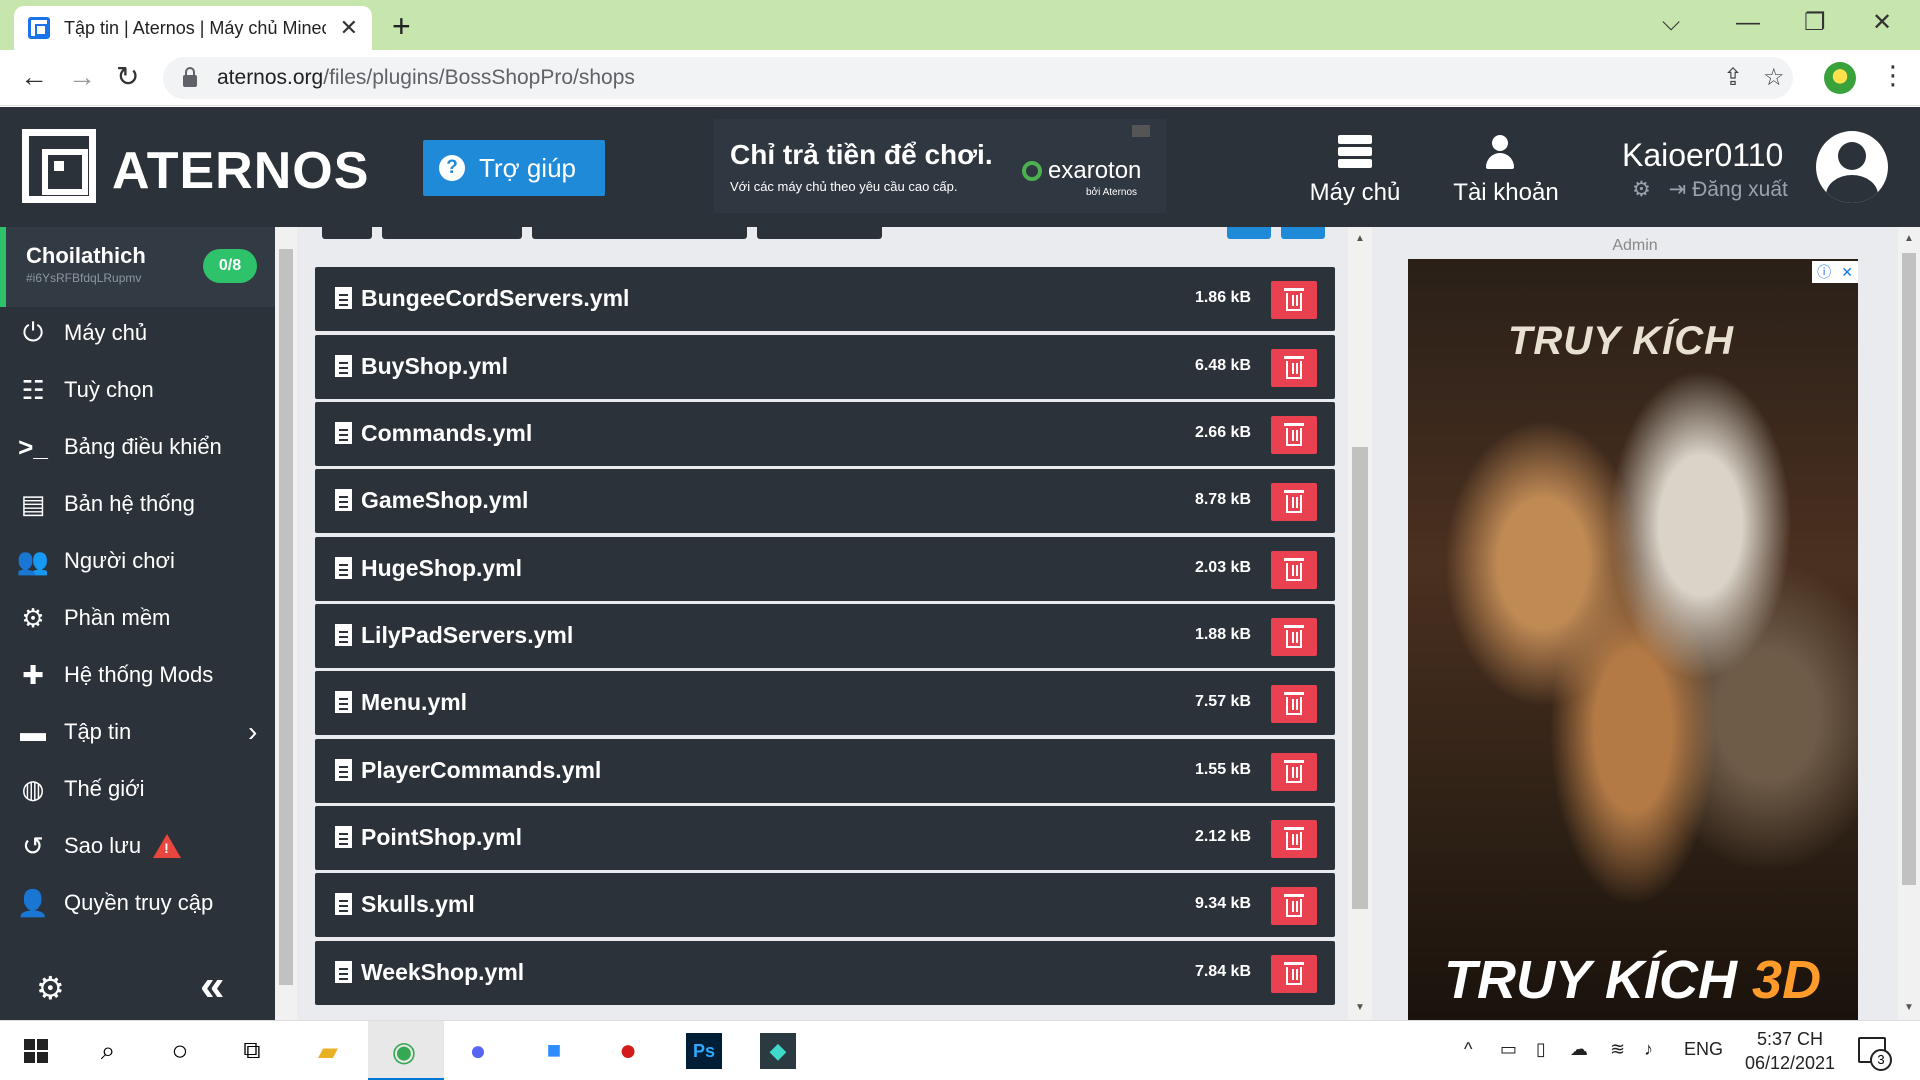 The image size is (1920, 1080). I want to click on language-indicator: ENG, so click(1703, 1049).